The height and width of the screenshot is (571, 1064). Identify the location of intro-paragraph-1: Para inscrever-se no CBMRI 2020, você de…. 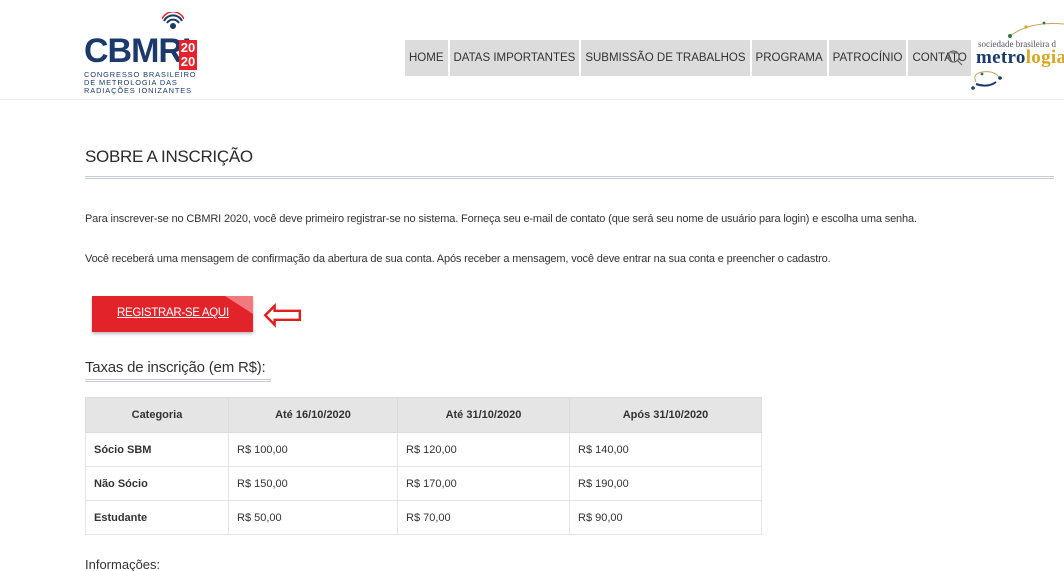
(501, 219).